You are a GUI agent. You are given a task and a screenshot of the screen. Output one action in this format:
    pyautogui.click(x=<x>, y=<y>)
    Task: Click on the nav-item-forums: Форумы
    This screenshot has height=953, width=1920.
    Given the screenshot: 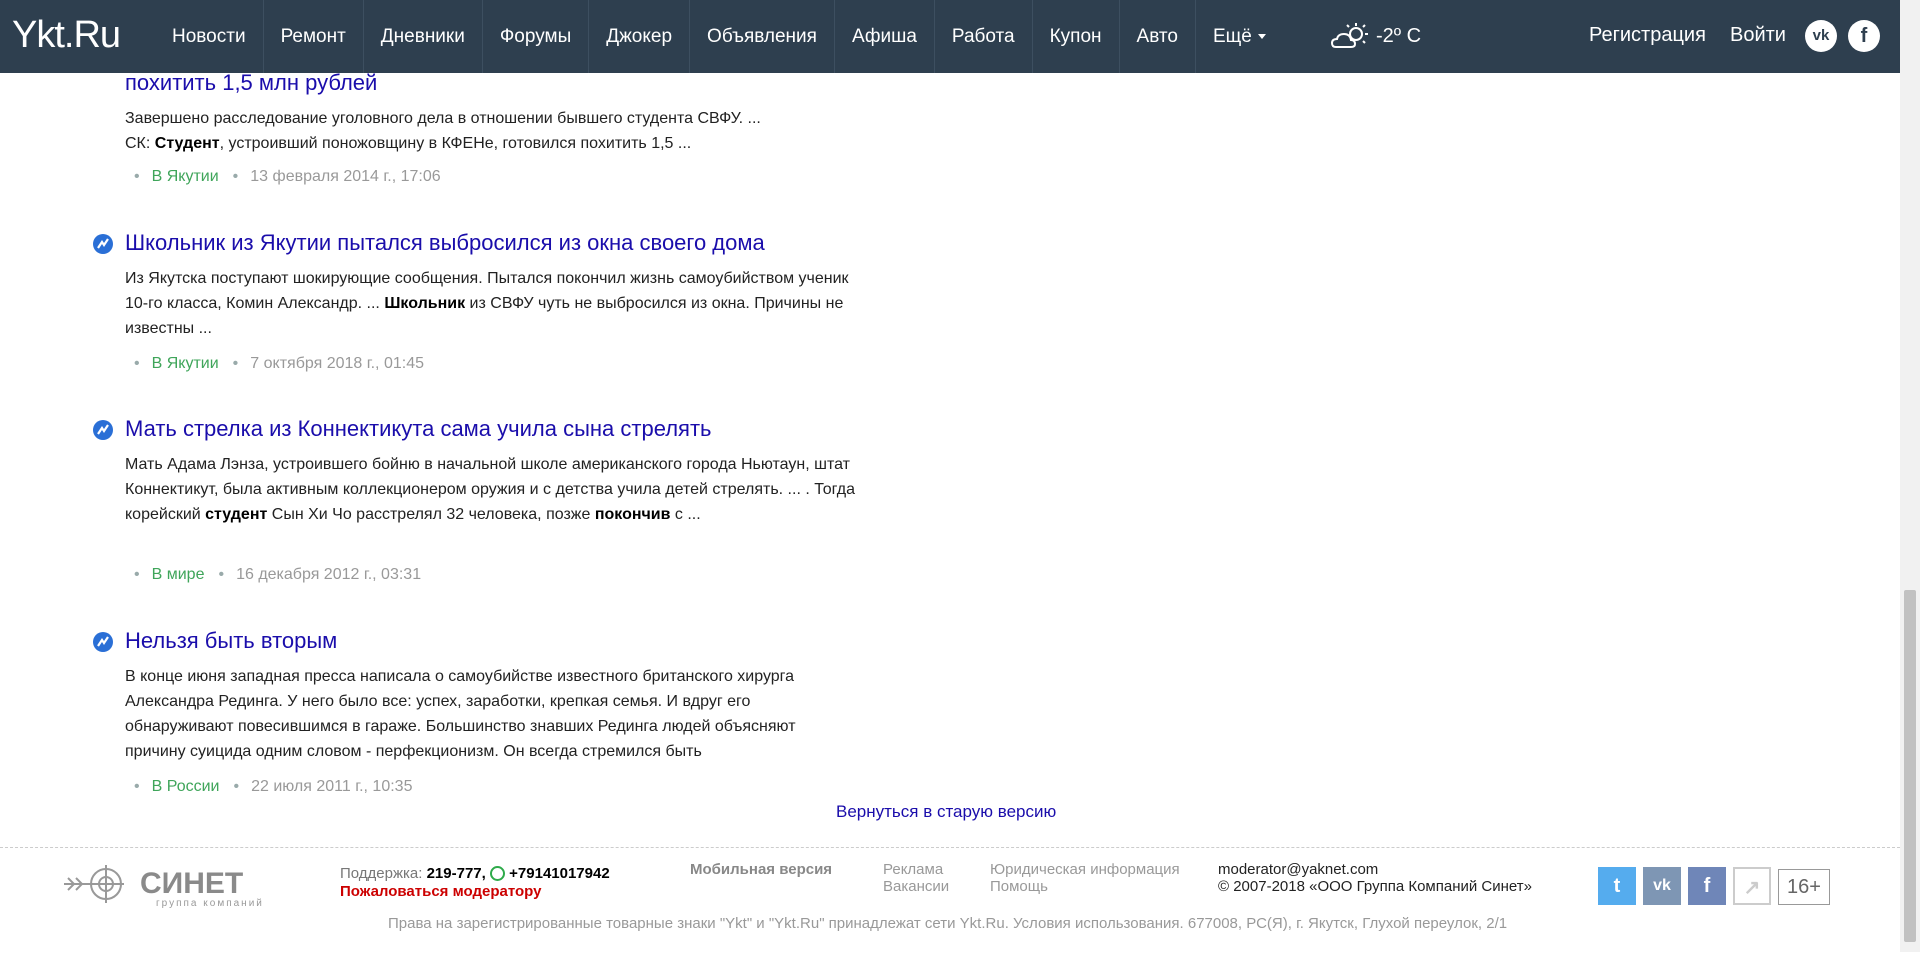 What is the action you would take?
    pyautogui.click(x=536, y=36)
    